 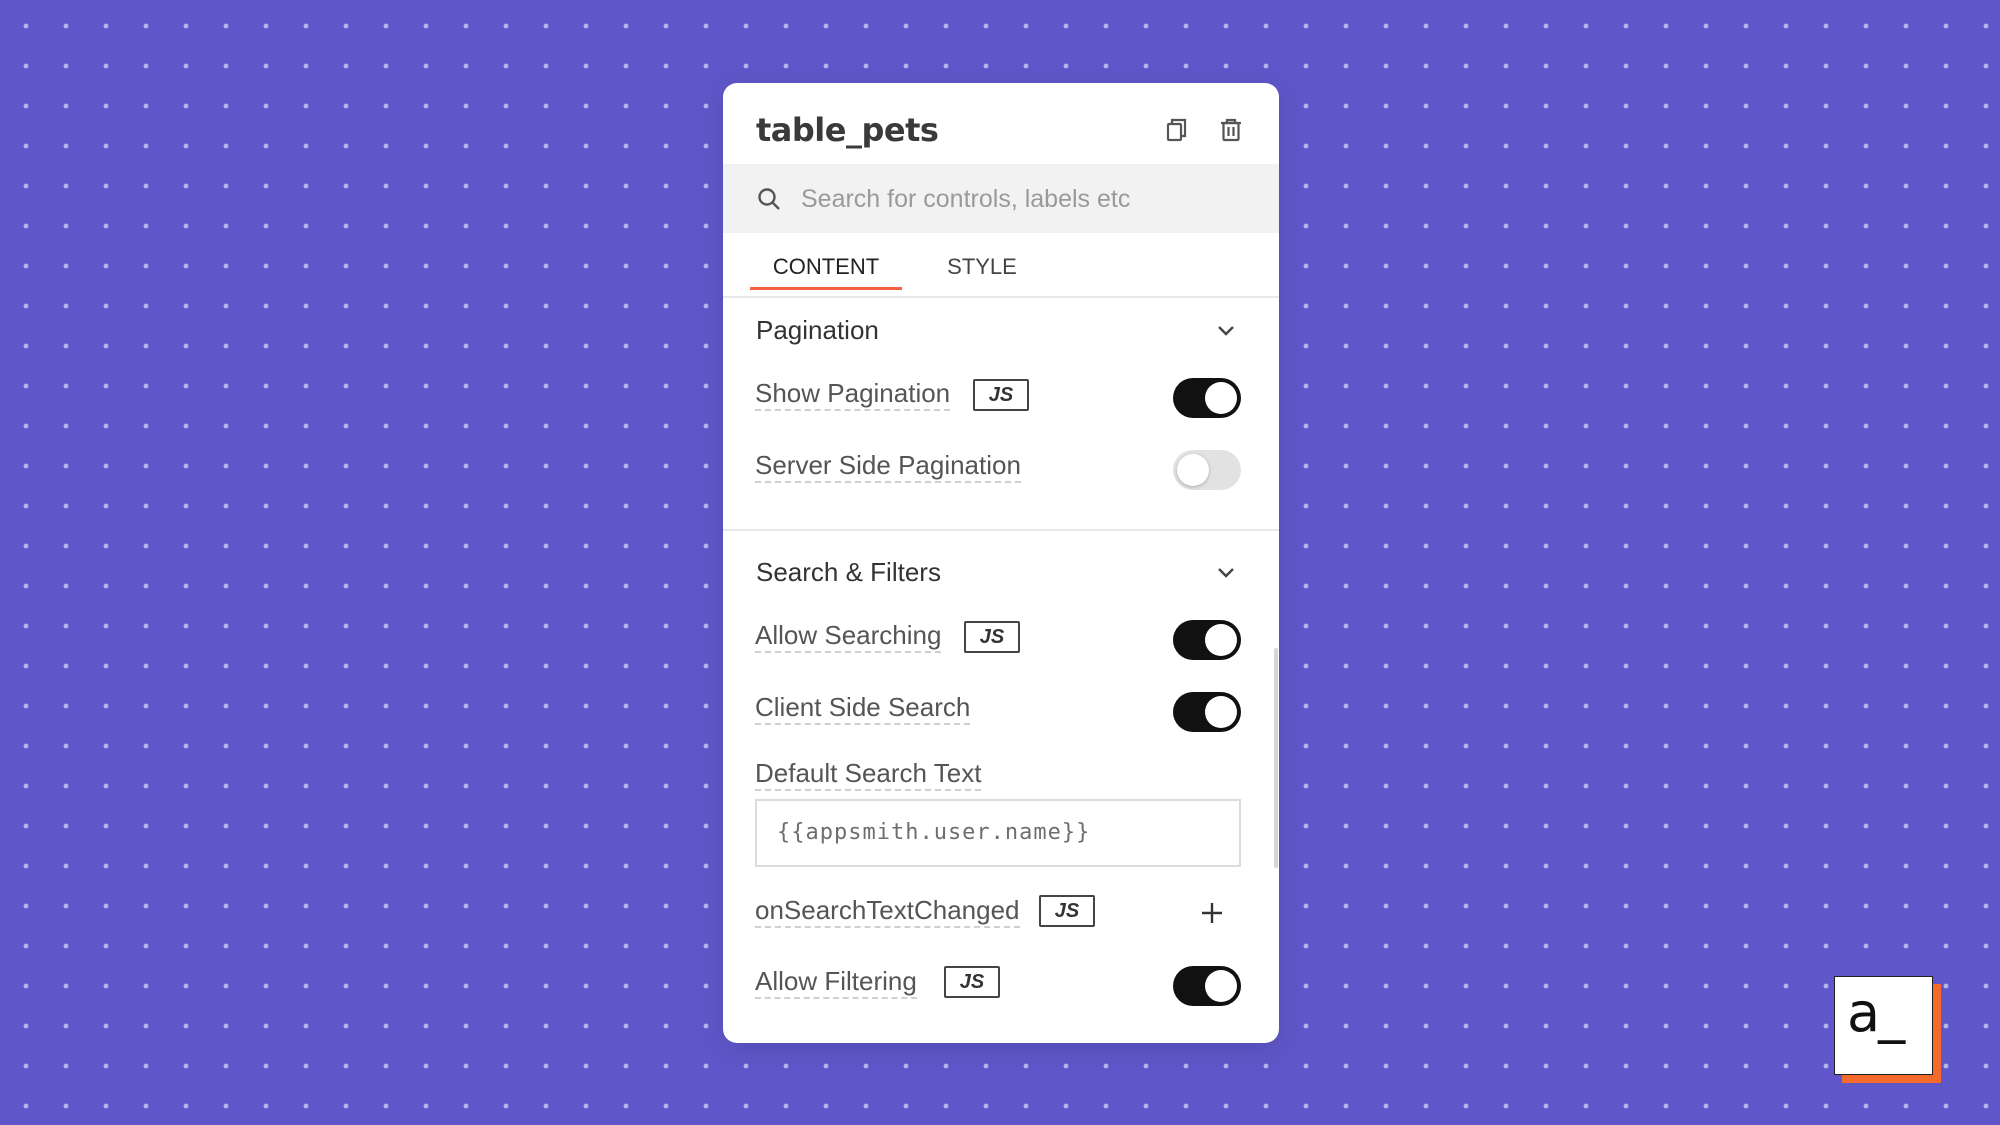 I want to click on server-side-pagination-label: Server Side Pagination, so click(x=888, y=466).